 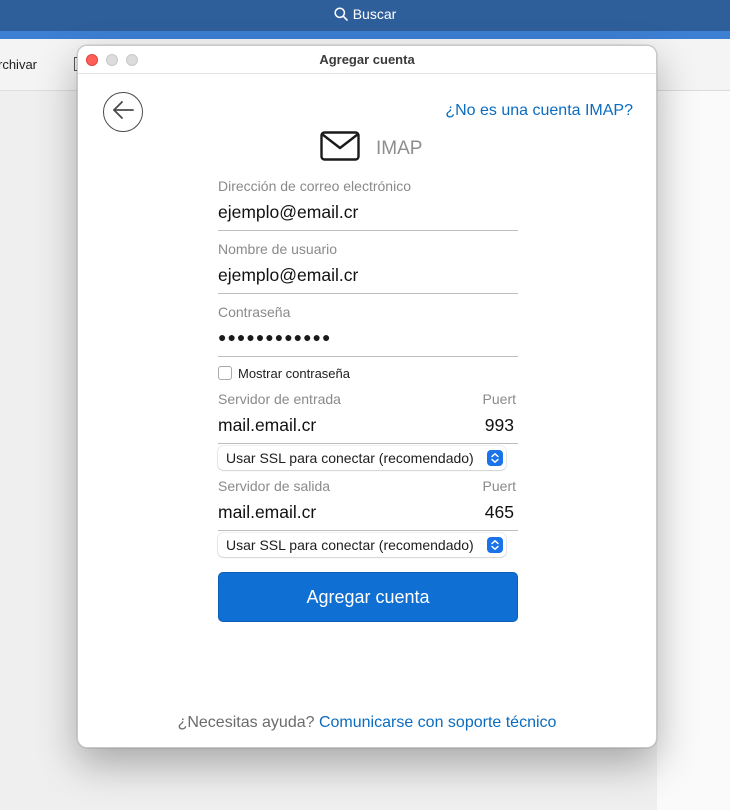 I want to click on contact-support-link: Comunicarse con soporte técnico, so click(x=437, y=722).